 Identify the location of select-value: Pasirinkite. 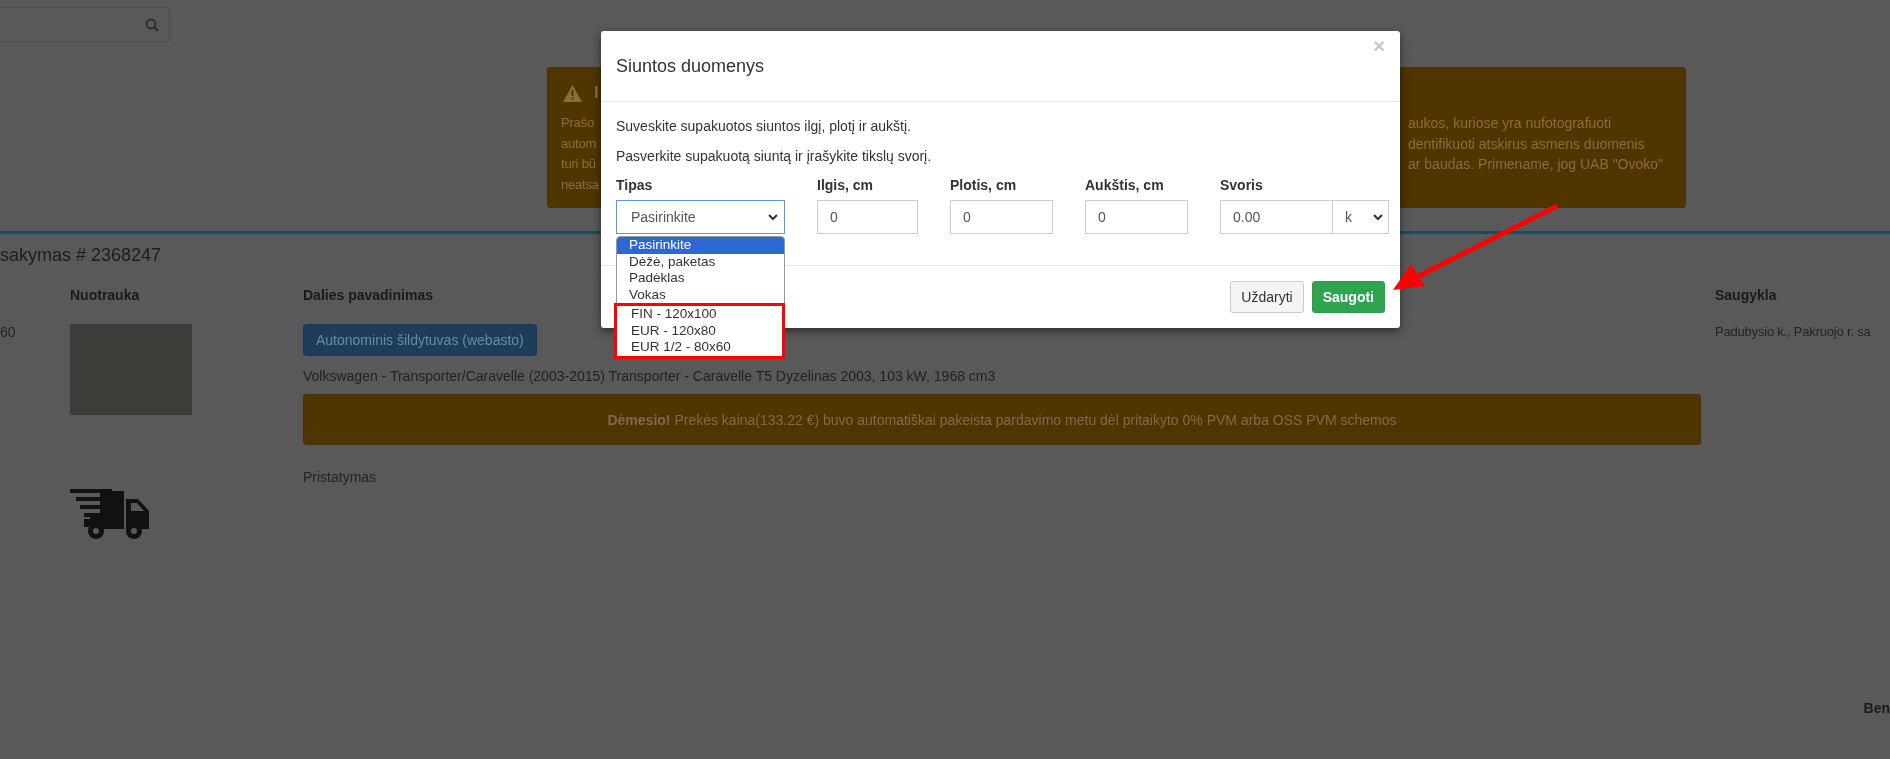
(663, 217).